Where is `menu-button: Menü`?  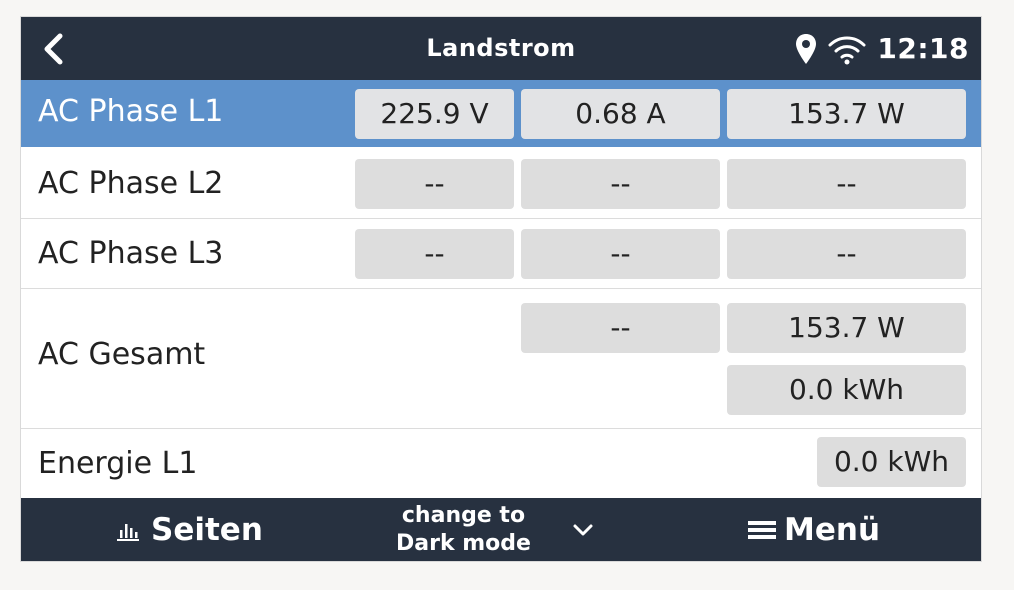
menu-button: Menü is located at coordinates (814, 529).